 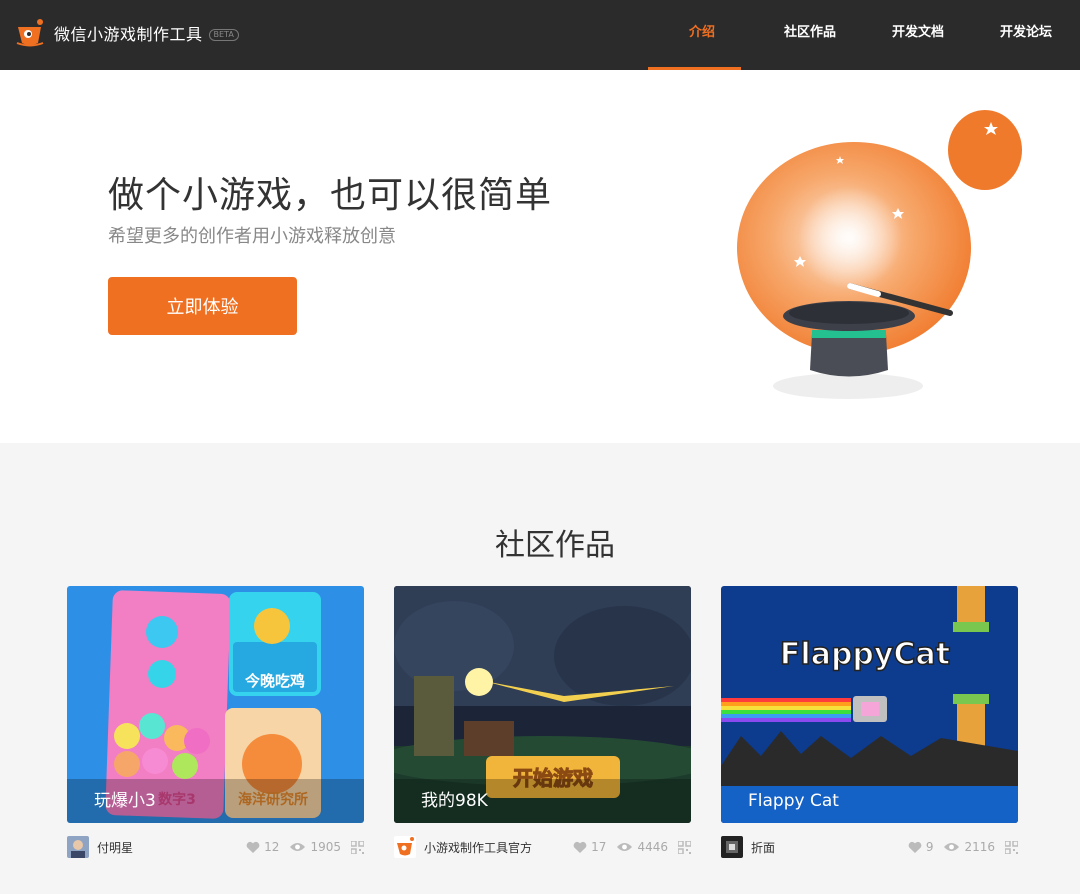 I want to click on work-title: 玩爆小3, so click(x=215, y=801).